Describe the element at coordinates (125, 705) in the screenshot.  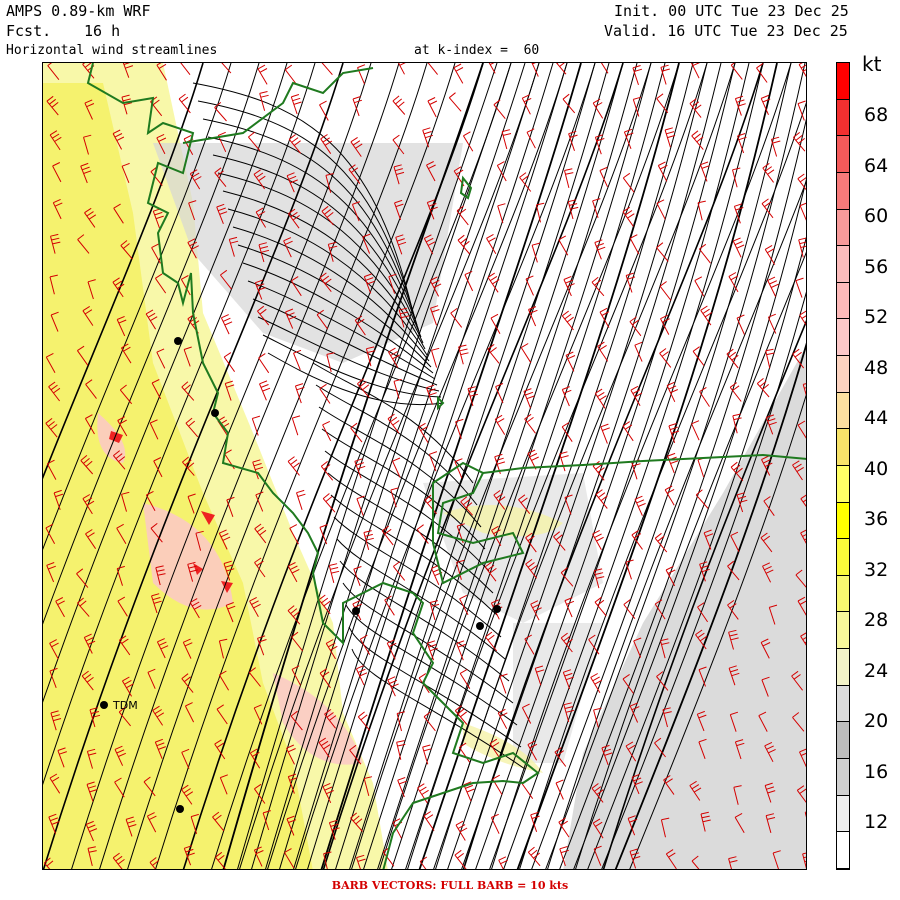
I see `station-label-tdm: TDM` at that location.